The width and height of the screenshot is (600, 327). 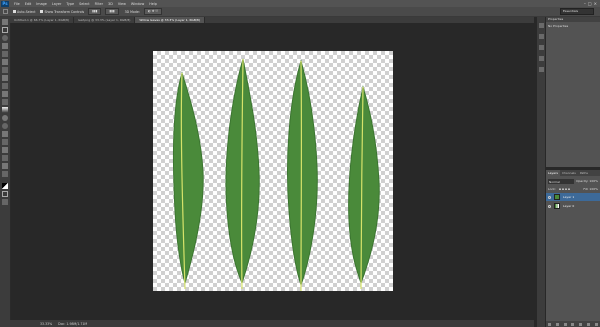 I want to click on adjustment-icon, so click(x=573, y=324).